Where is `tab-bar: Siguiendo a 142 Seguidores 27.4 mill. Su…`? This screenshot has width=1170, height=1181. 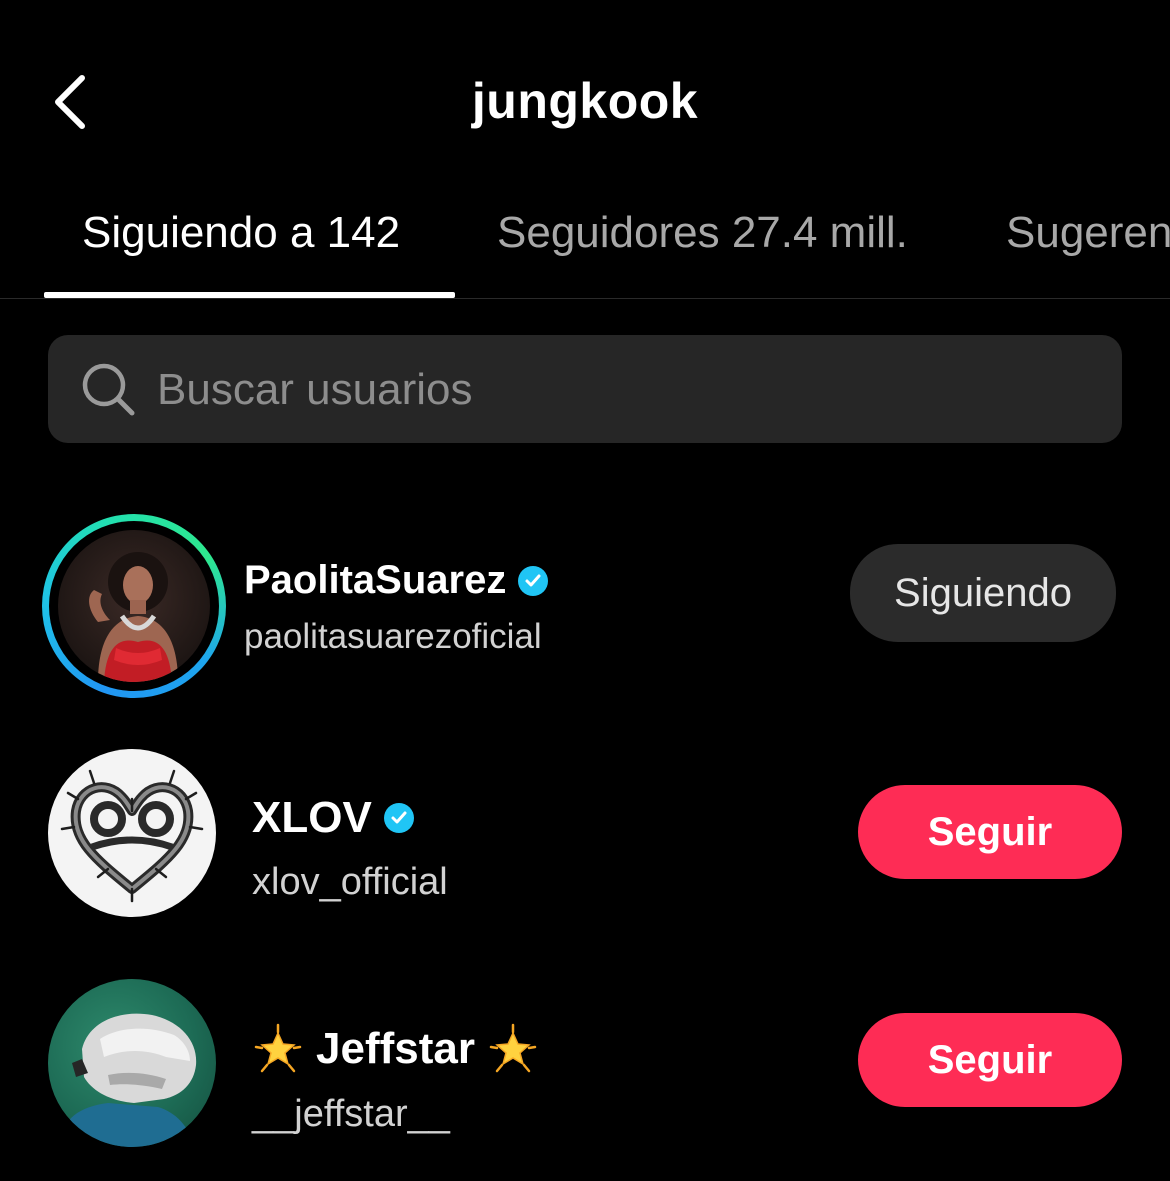 tab-bar: Siguiendo a 142 Seguidores 27.4 mill. Su… is located at coordinates (585, 245).